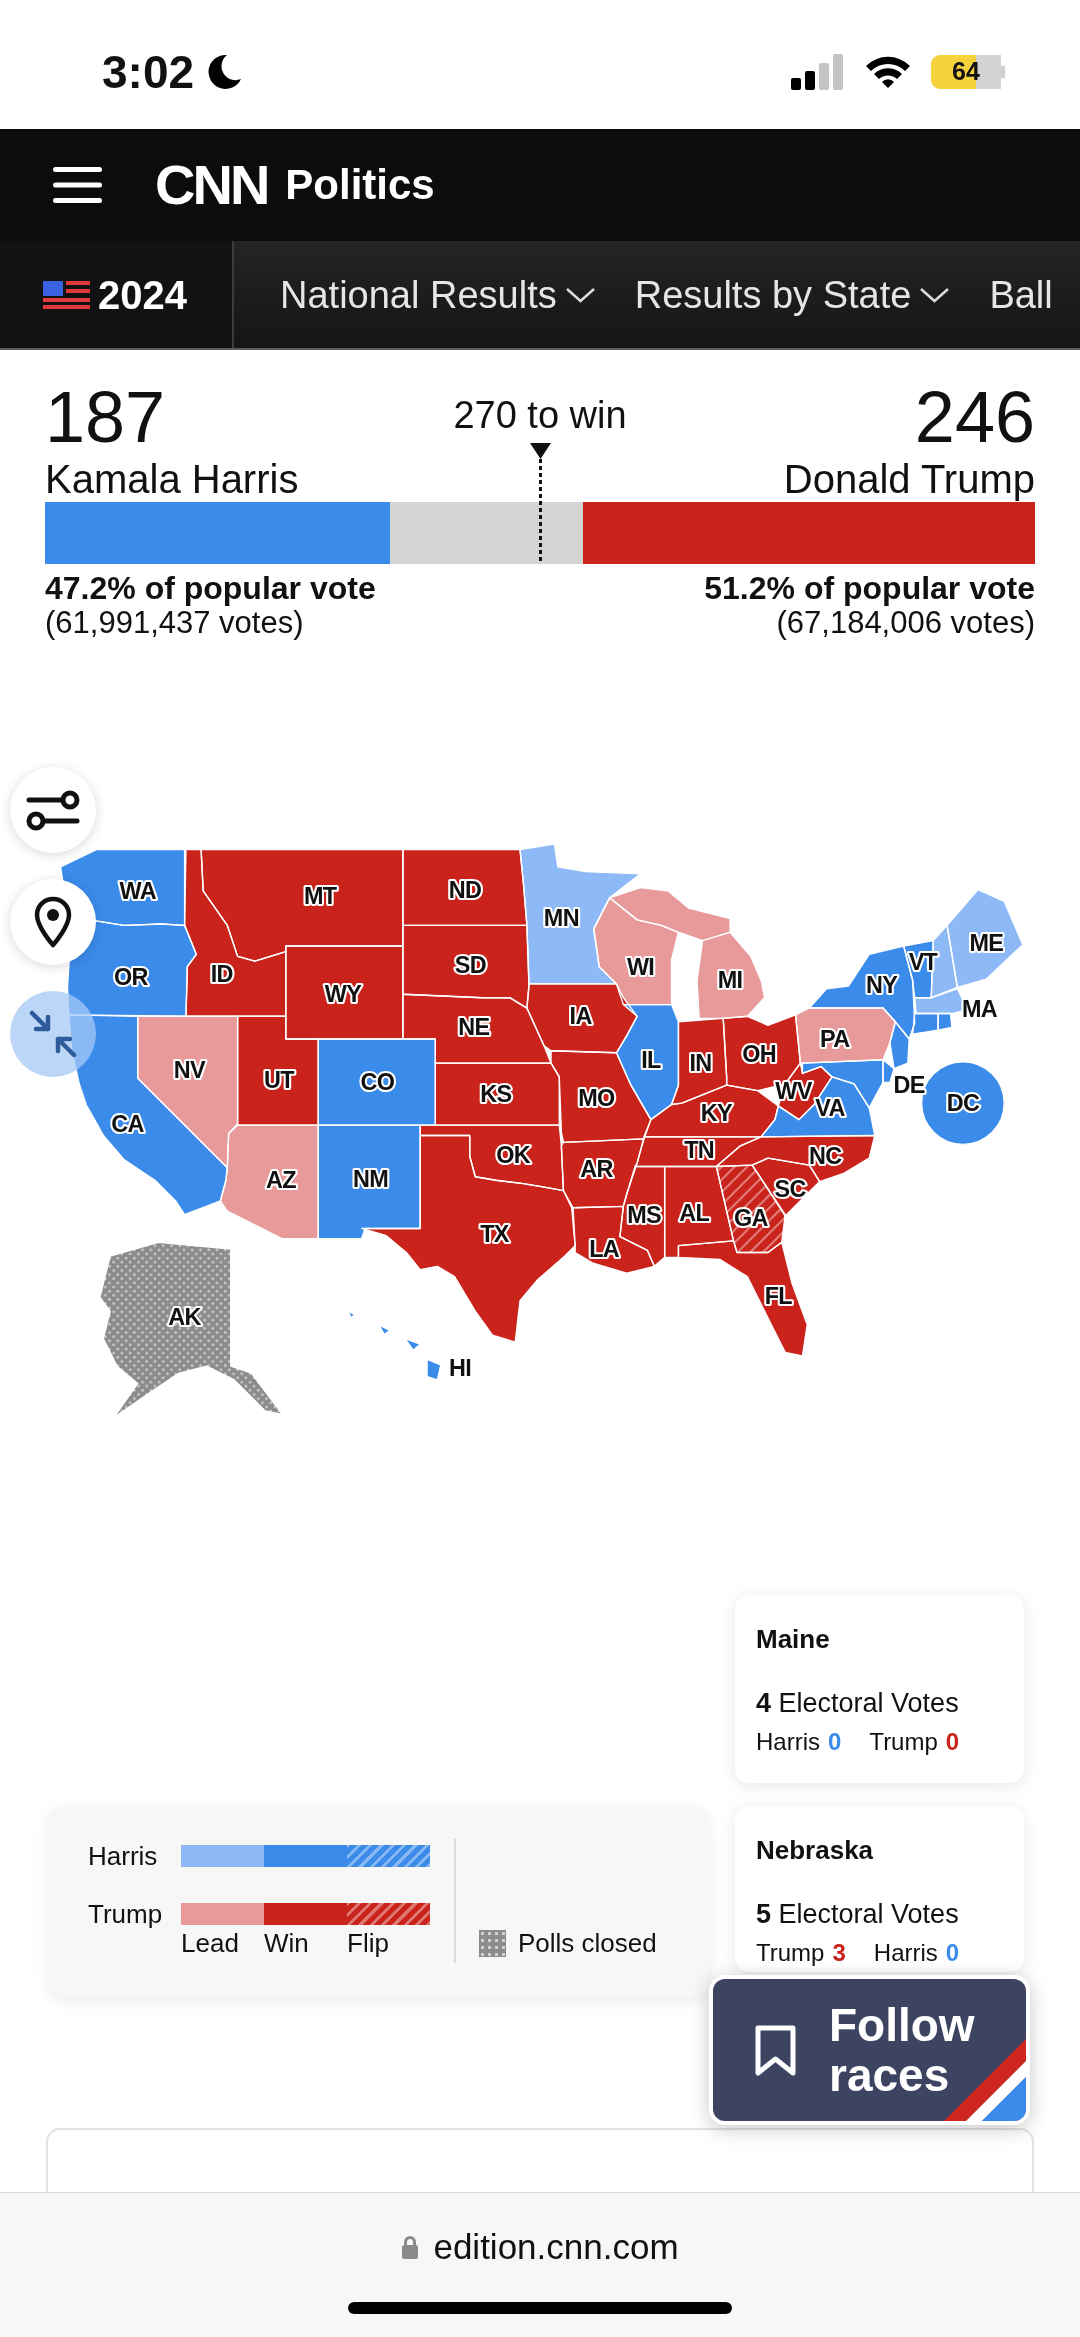 Image resolution: width=1080 pixels, height=2337 pixels. I want to click on map-options-button, so click(53, 810).